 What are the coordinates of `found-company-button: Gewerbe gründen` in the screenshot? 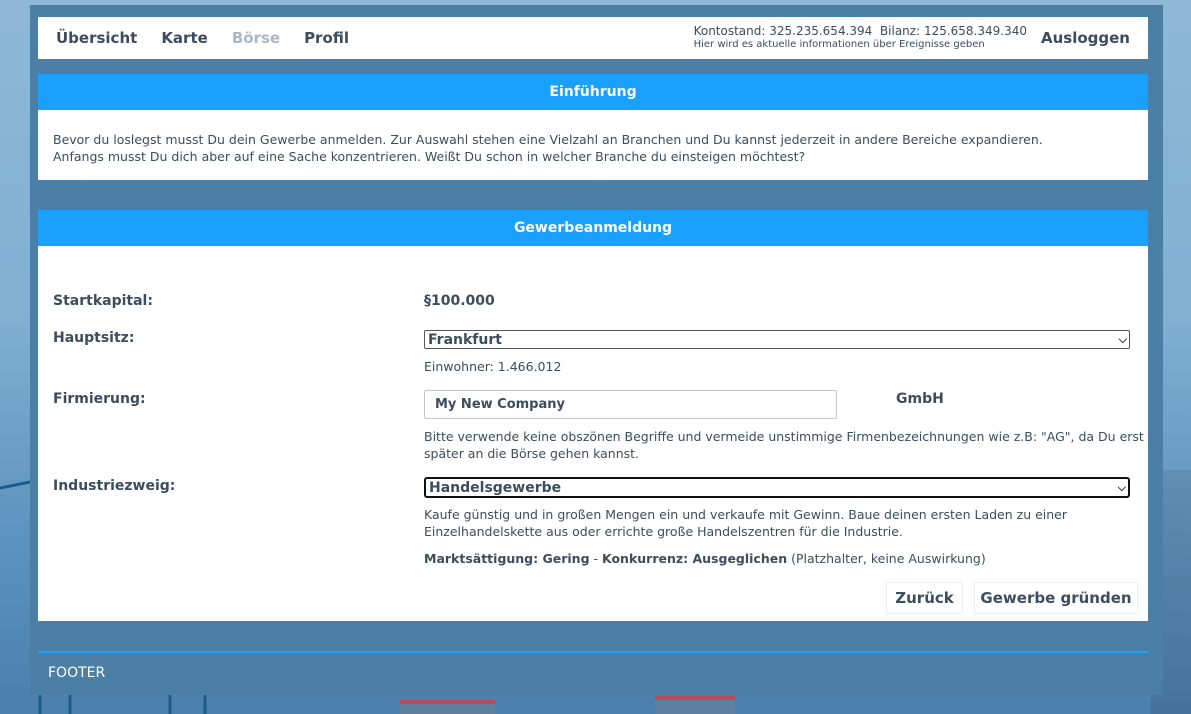 It's located at (1056, 598).